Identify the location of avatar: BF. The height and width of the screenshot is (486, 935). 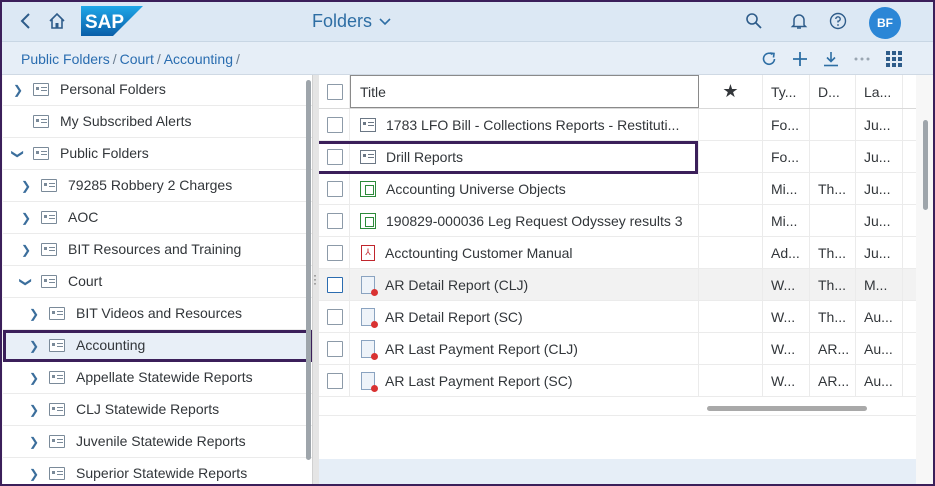
(885, 23).